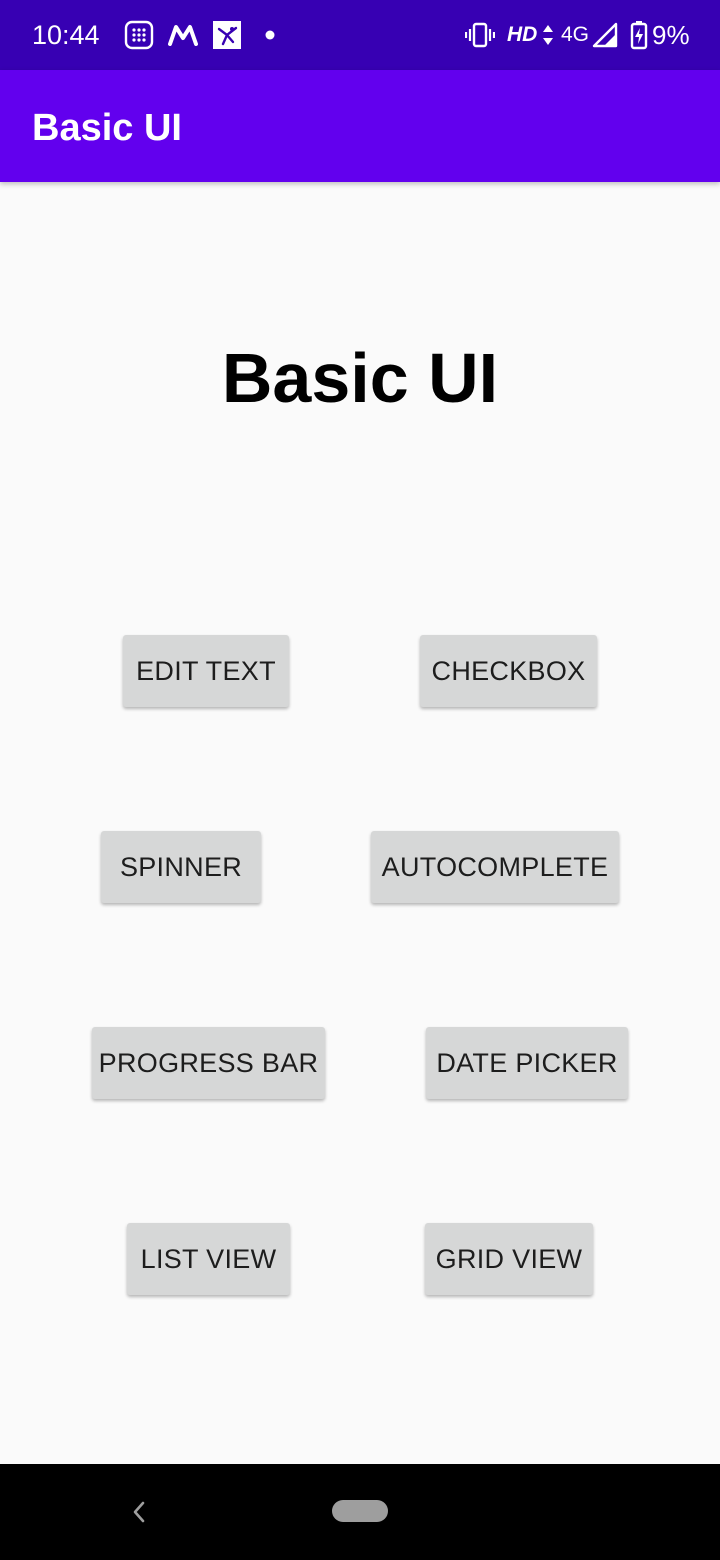  What do you see at coordinates (270, 35) in the screenshot?
I see `notification-dot-icon` at bounding box center [270, 35].